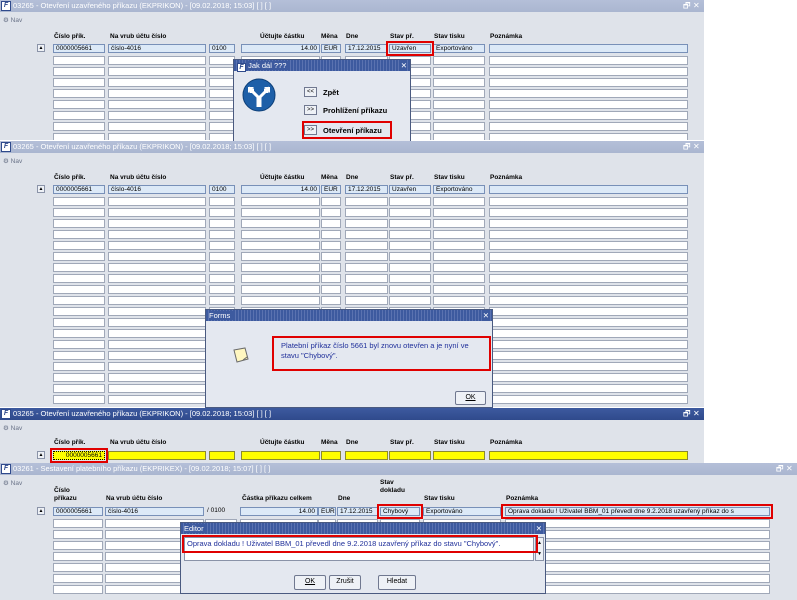 This screenshot has width=797, height=600. I want to click on cell-castka: 14.00, so click(280, 189).